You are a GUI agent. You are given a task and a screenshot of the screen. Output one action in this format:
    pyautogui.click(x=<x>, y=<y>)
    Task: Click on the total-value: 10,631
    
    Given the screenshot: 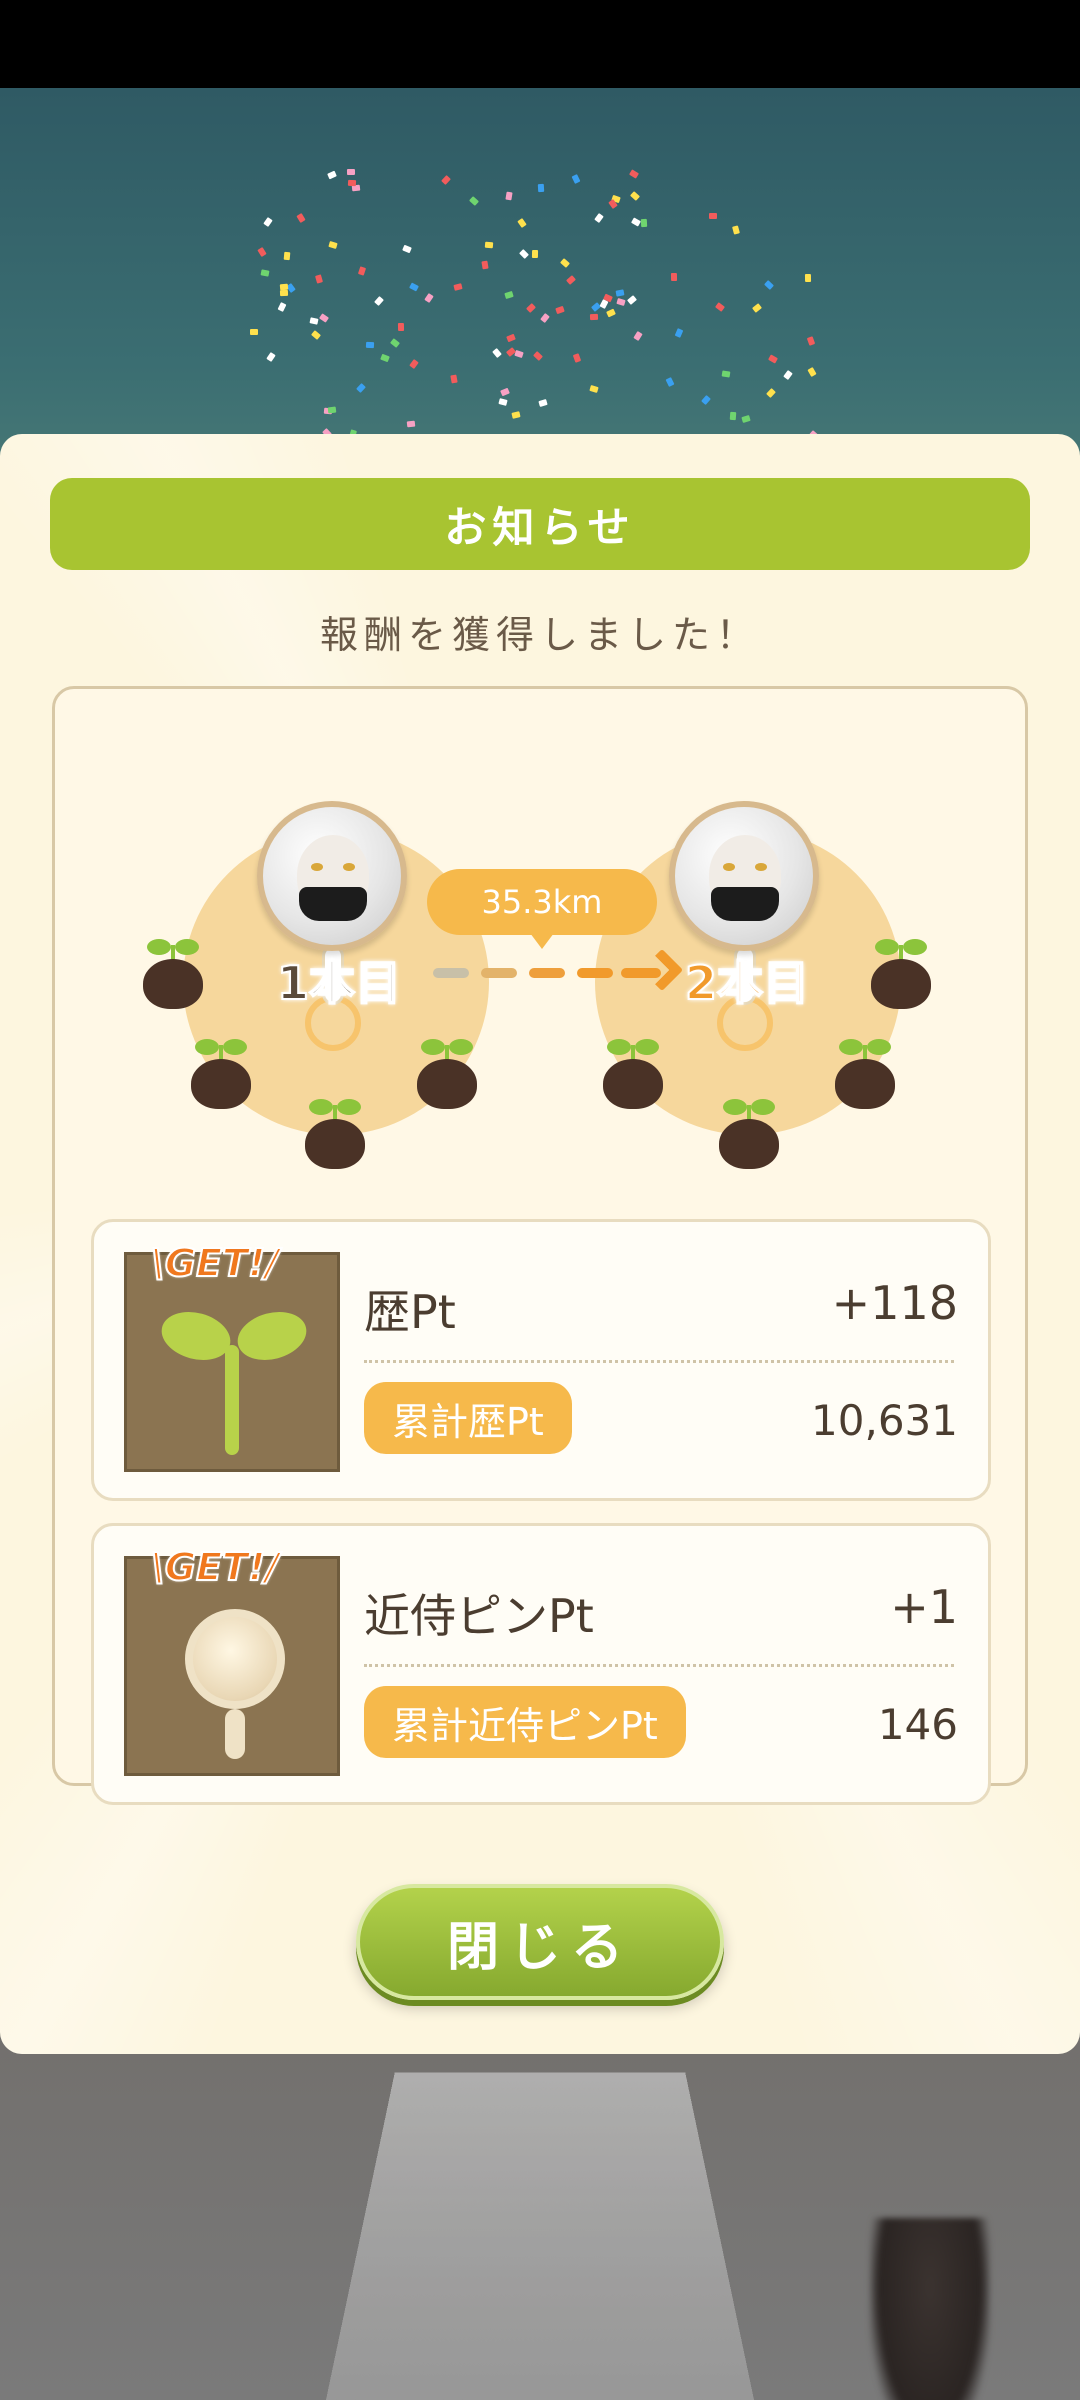 What is the action you would take?
    pyautogui.click(x=884, y=1420)
    